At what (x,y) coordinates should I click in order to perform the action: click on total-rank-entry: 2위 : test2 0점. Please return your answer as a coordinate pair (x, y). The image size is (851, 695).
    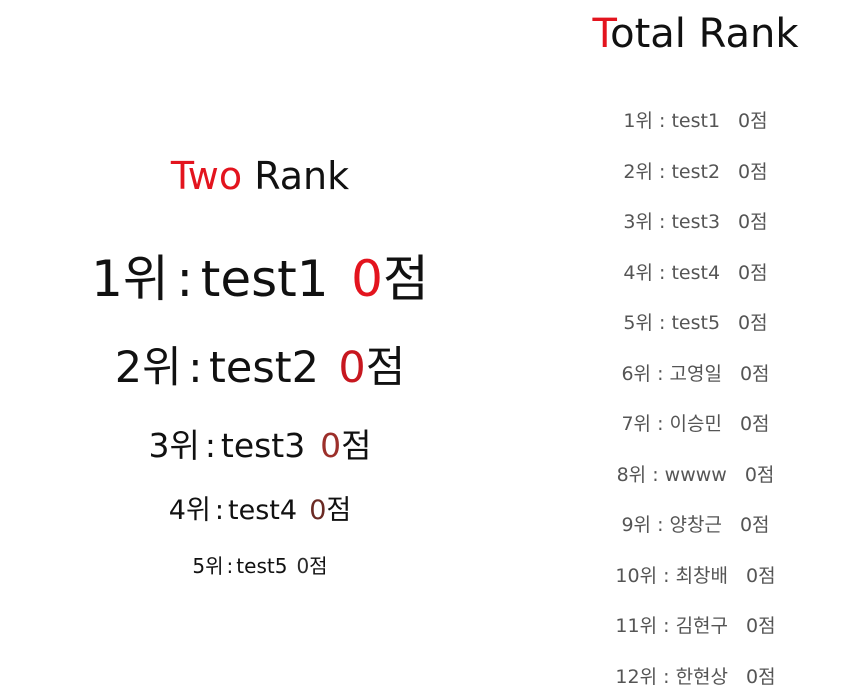
    Looking at the image, I should click on (695, 179).